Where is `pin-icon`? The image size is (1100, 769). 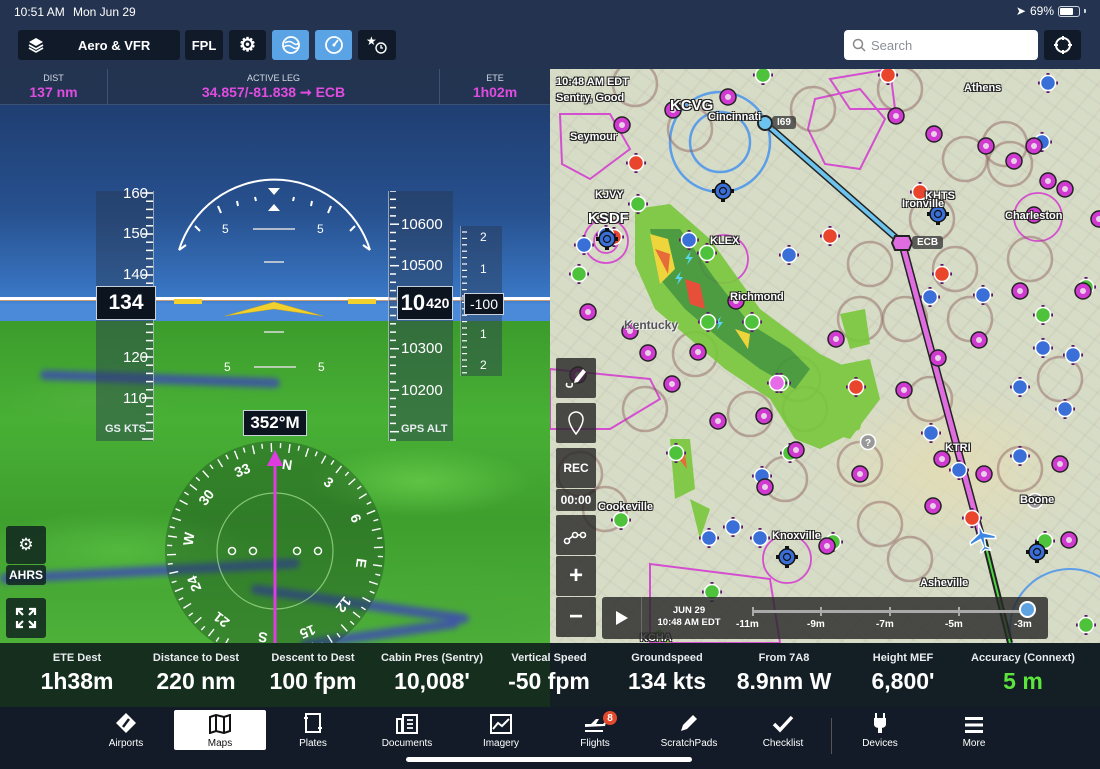 pin-icon is located at coordinates (576, 423).